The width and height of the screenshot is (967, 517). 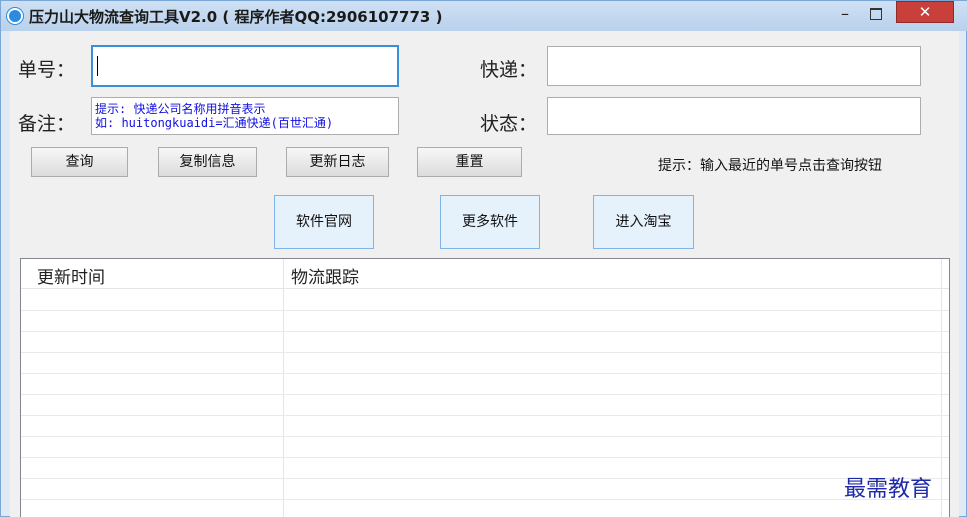 What do you see at coordinates (888, 489) in the screenshot?
I see `watermark-text: 最需教育` at bounding box center [888, 489].